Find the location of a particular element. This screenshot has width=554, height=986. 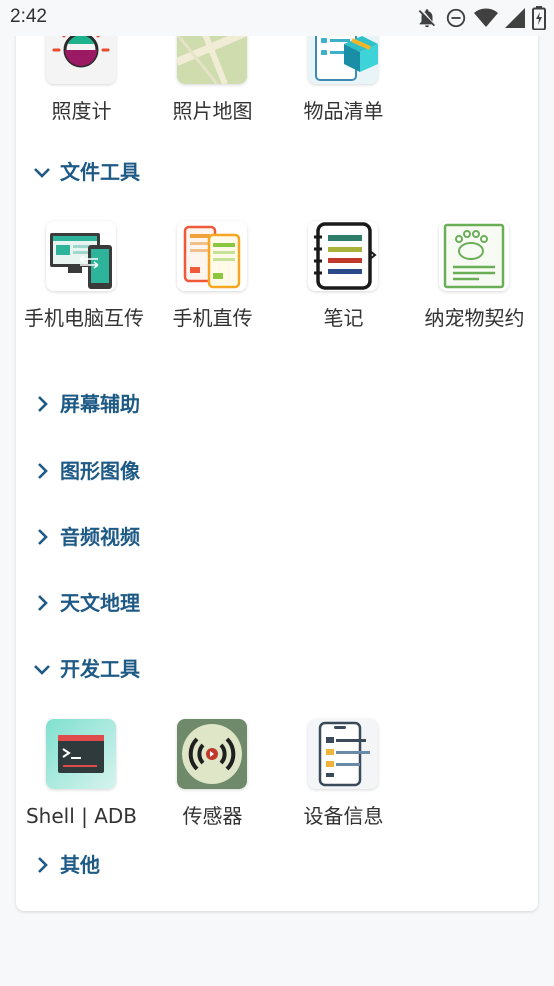

tile-label: 纳宠物契约 is located at coordinates (474, 318).